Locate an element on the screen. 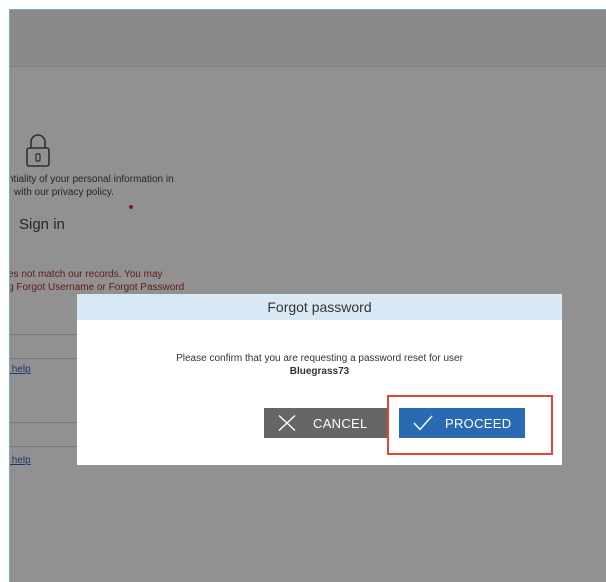  dialog-header: Forgot password is located at coordinates (319, 307).